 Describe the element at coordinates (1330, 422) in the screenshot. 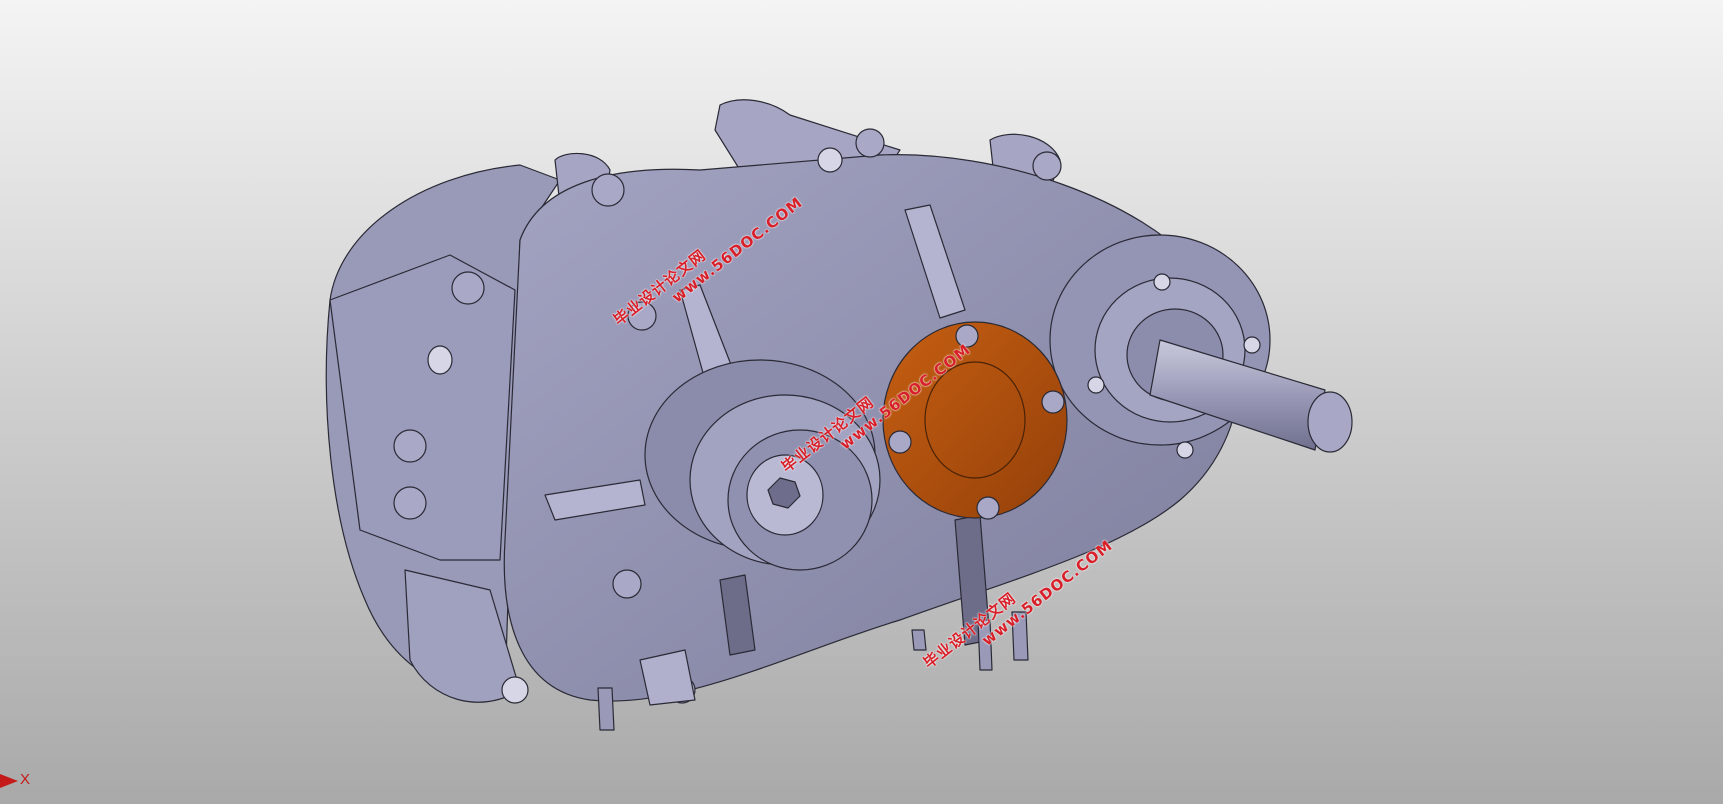

I see `output-shaft-end` at that location.